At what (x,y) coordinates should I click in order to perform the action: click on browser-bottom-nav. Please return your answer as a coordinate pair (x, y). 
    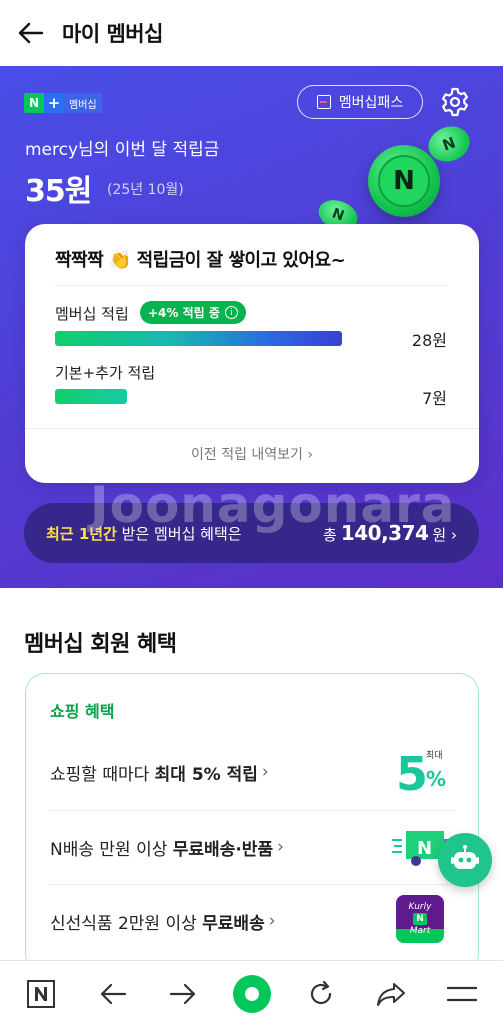
    Looking at the image, I should click on (251, 992).